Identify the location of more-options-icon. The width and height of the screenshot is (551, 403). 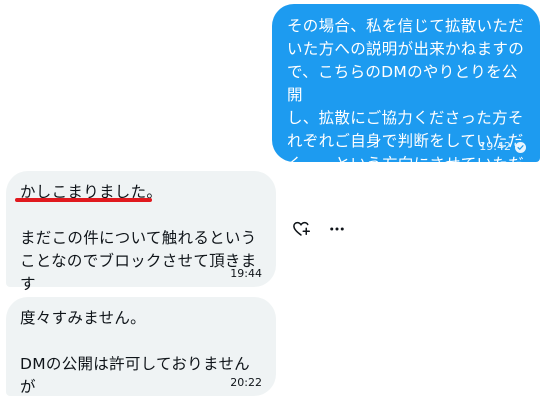
(337, 231).